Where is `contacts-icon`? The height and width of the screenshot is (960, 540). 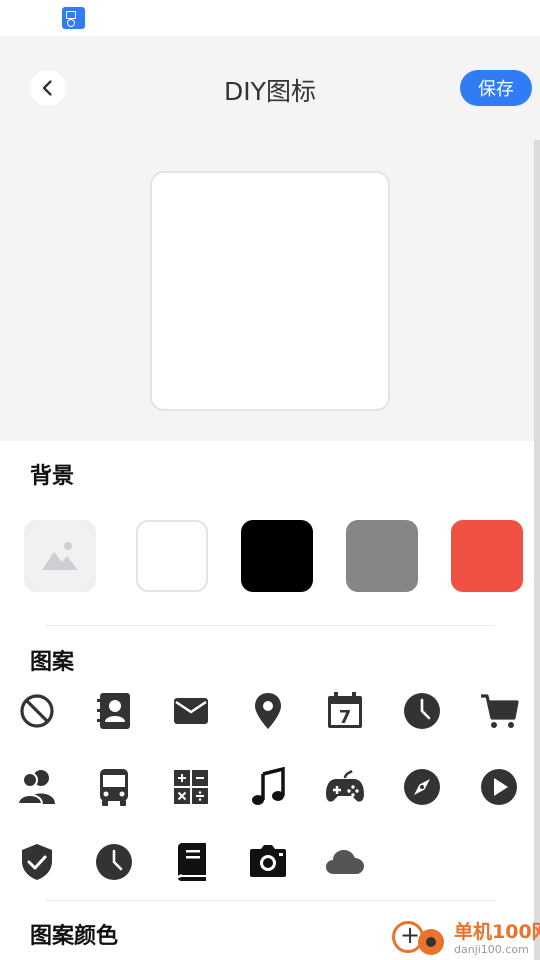
contacts-icon is located at coordinates (113, 711).